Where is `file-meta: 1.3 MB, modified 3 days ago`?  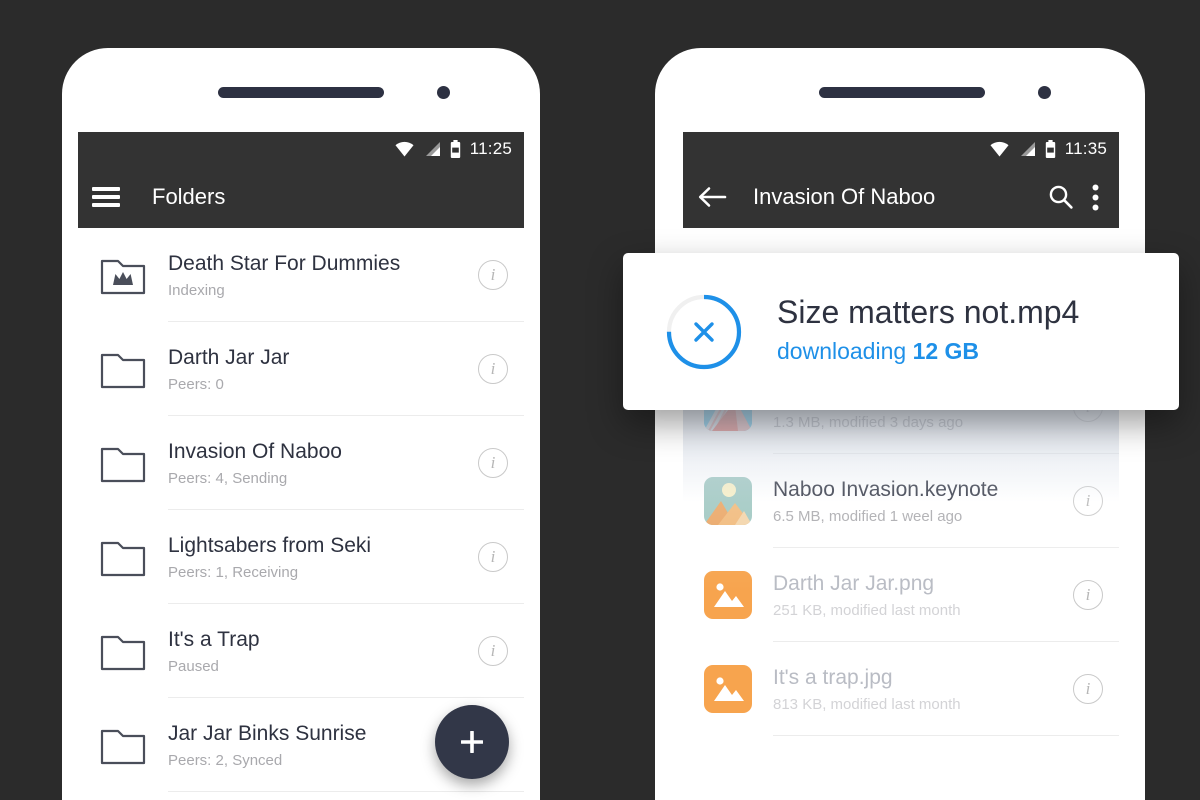
file-meta: 1.3 MB, modified 3 days ago is located at coordinates (868, 423).